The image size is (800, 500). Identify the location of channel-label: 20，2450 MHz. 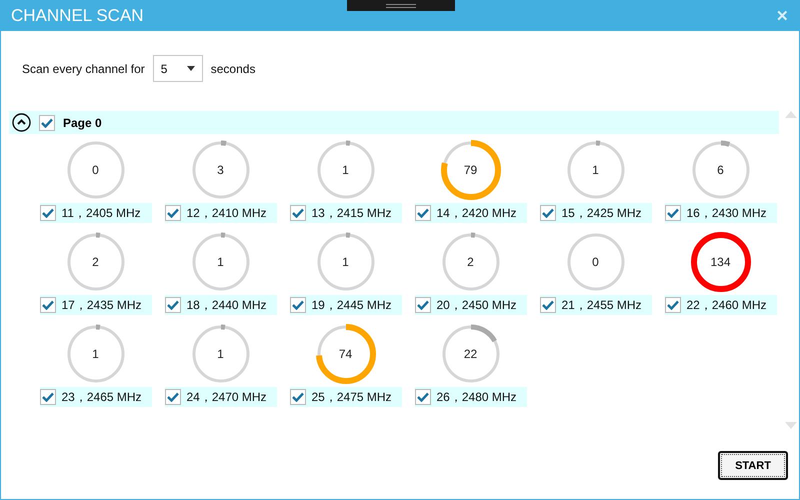
(476, 305).